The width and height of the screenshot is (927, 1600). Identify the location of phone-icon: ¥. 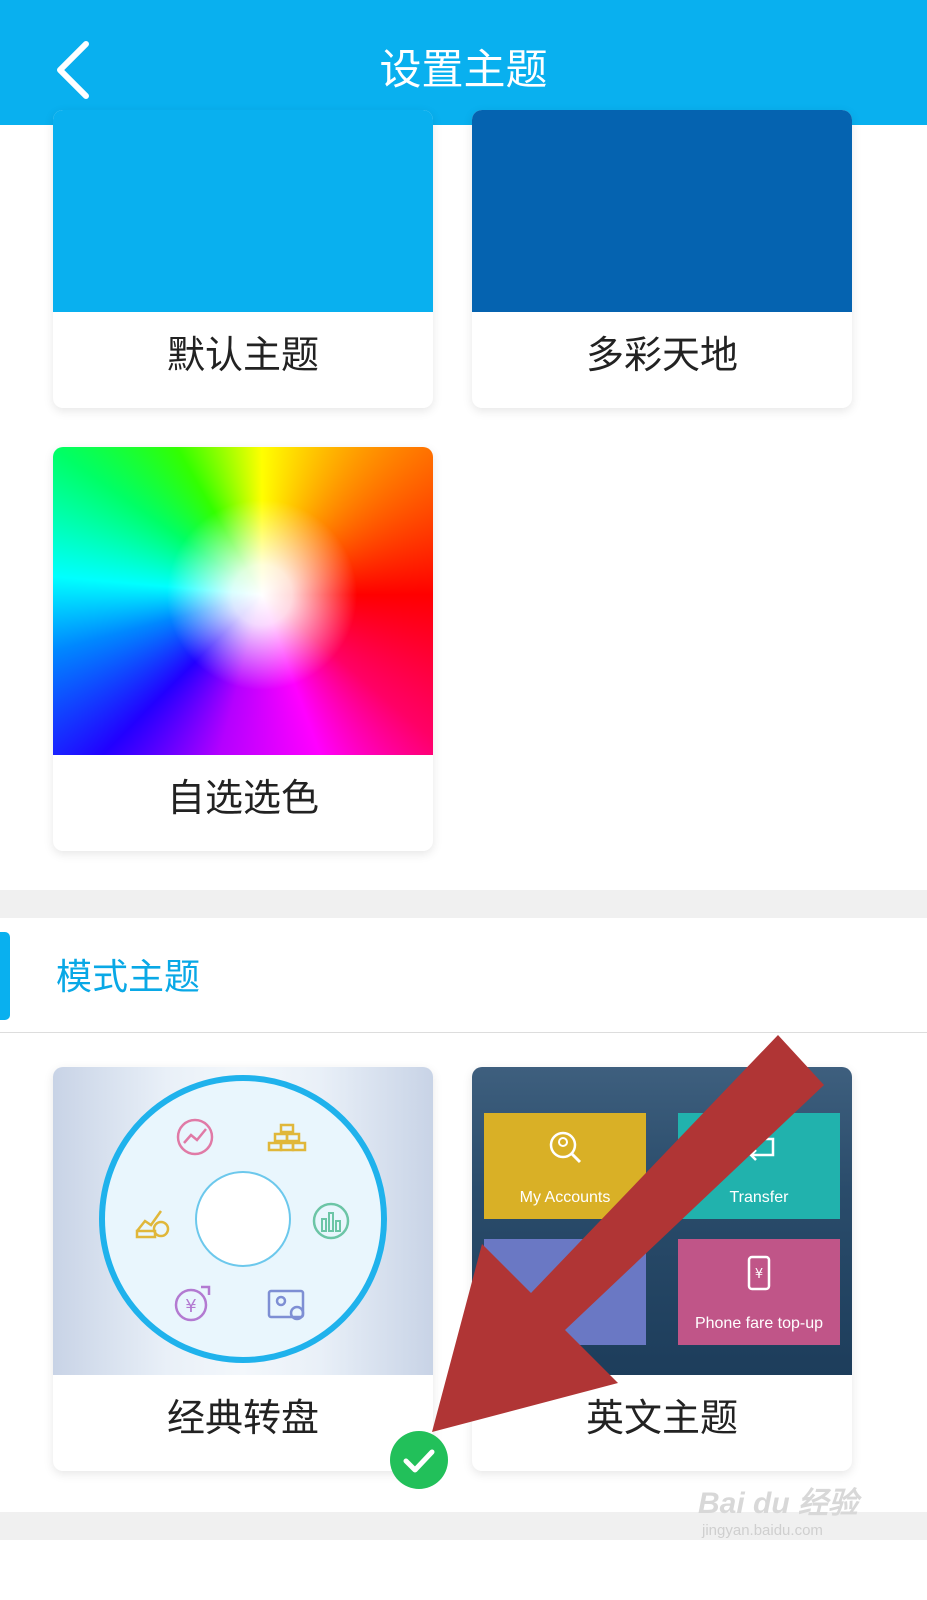
(759, 1273).